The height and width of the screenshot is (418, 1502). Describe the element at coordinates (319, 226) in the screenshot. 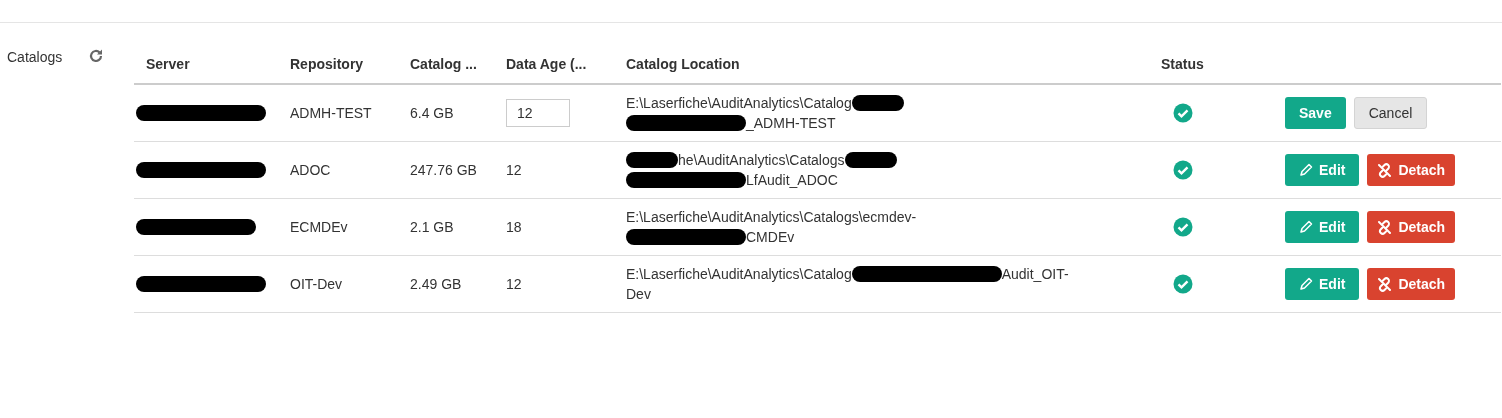

I see `repository-cell: ECMDEv` at that location.